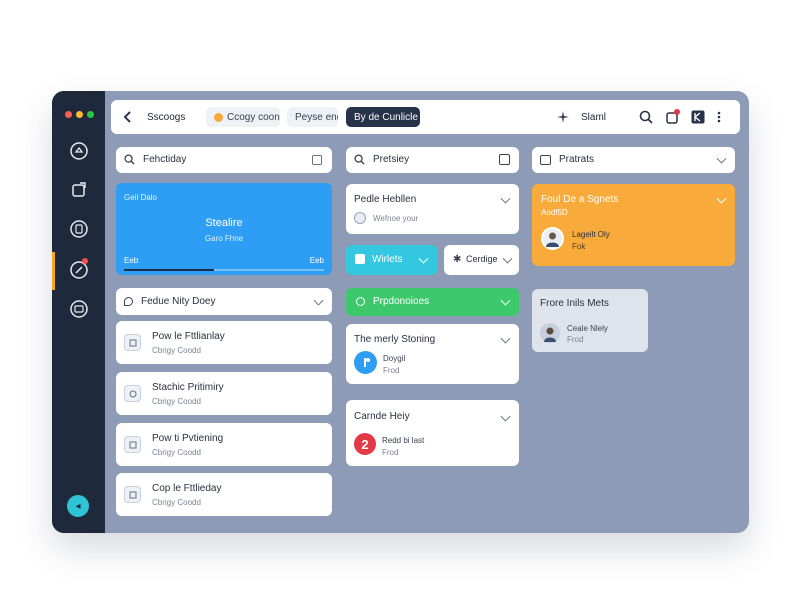 Image resolution: width=800 pixels, height=600 pixels. Describe the element at coordinates (633, 160) in the screenshot. I see `column-3-header: Pratrats` at that location.